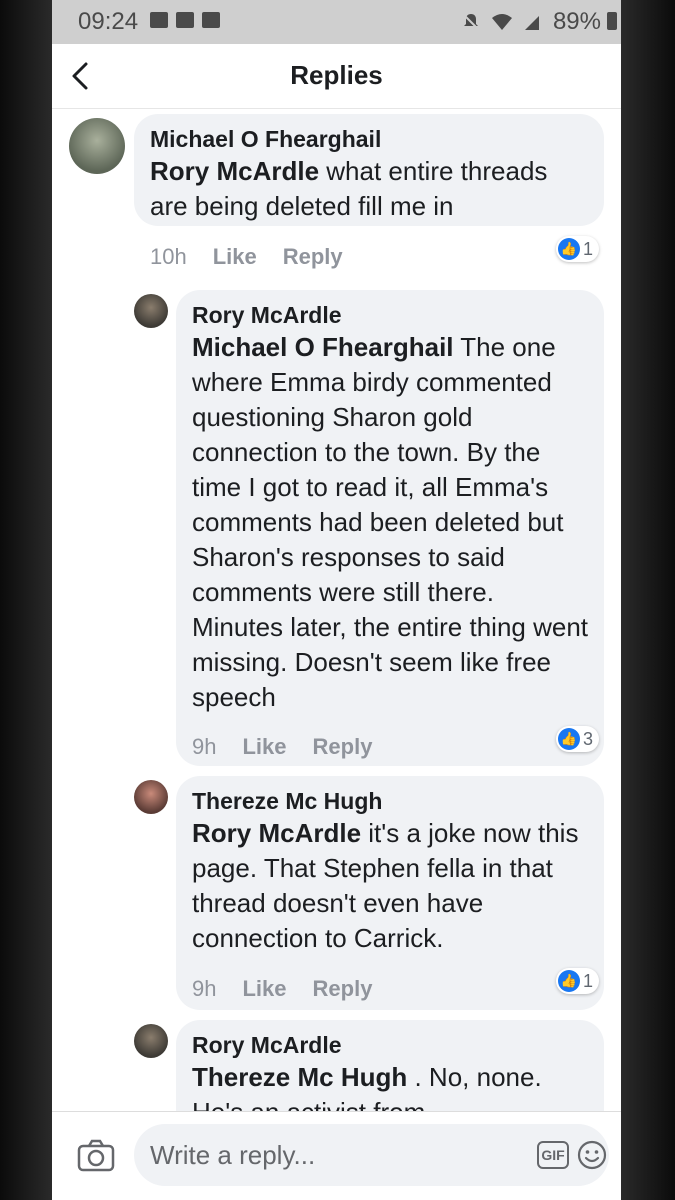 This screenshot has height=1200, width=675. Describe the element at coordinates (576, 21) in the screenshot. I see `battery-percent: 89%` at that location.